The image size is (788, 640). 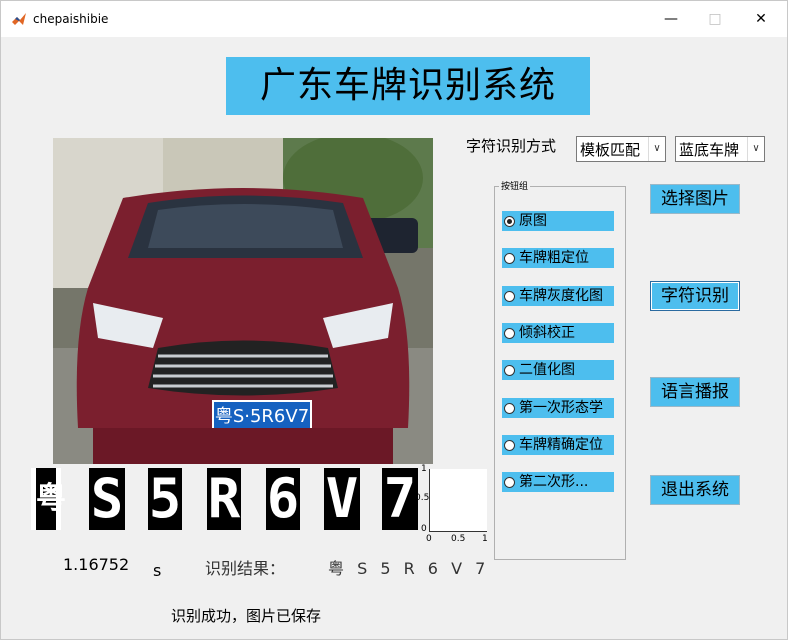 I want to click on minimize-icon: —, so click(x=671, y=19).